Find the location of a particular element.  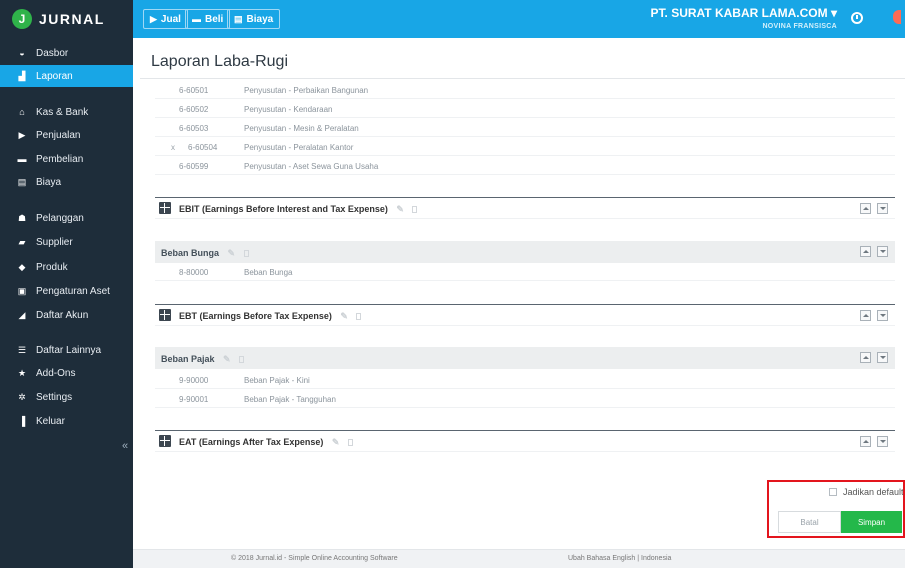

table-row: 6-60501 Penyusutan - Perbaikan Bangunan is located at coordinates (525, 90).